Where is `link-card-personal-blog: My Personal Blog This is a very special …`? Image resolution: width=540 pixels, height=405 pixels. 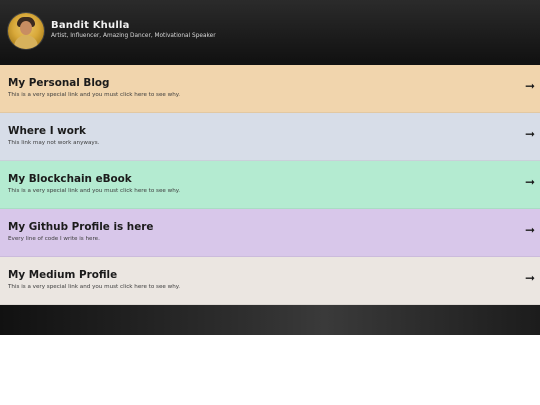 link-card-personal-blog: My Personal Blog This is a very special … is located at coordinates (270, 89).